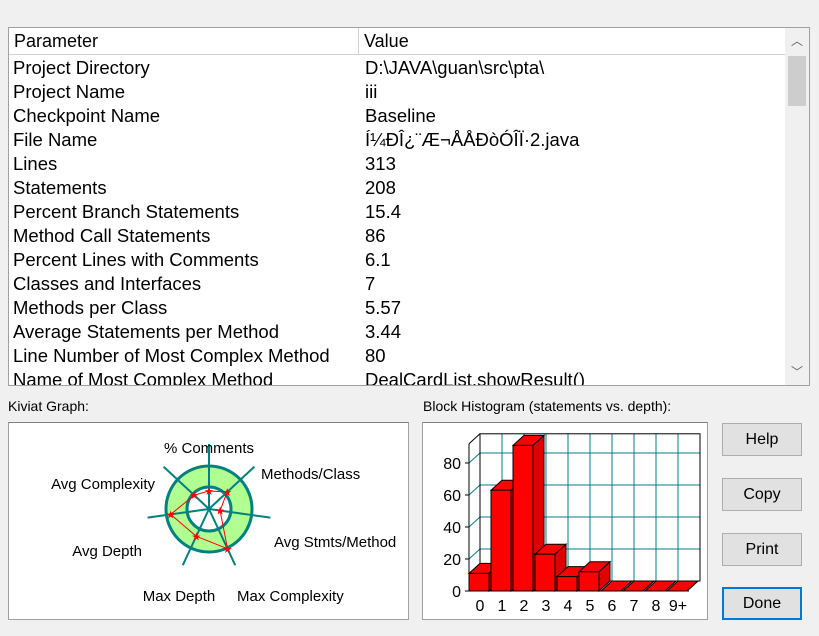  I want to click on x-tick-label: 9+, so click(678, 606).